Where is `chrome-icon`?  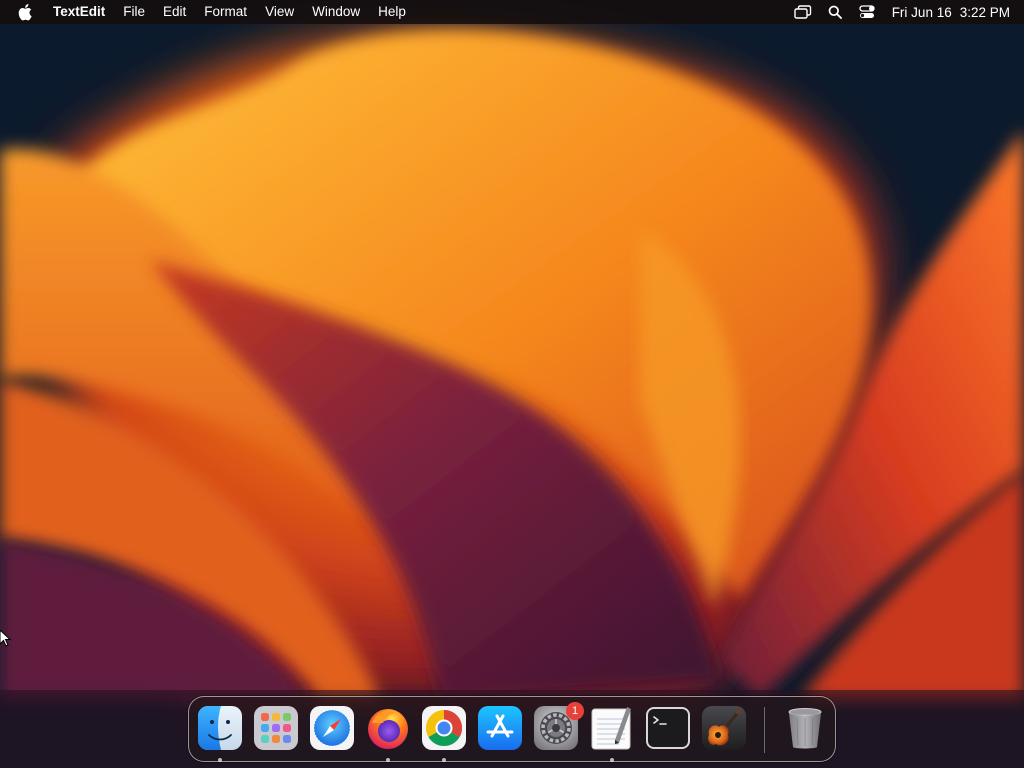
chrome-icon is located at coordinates (444, 728).